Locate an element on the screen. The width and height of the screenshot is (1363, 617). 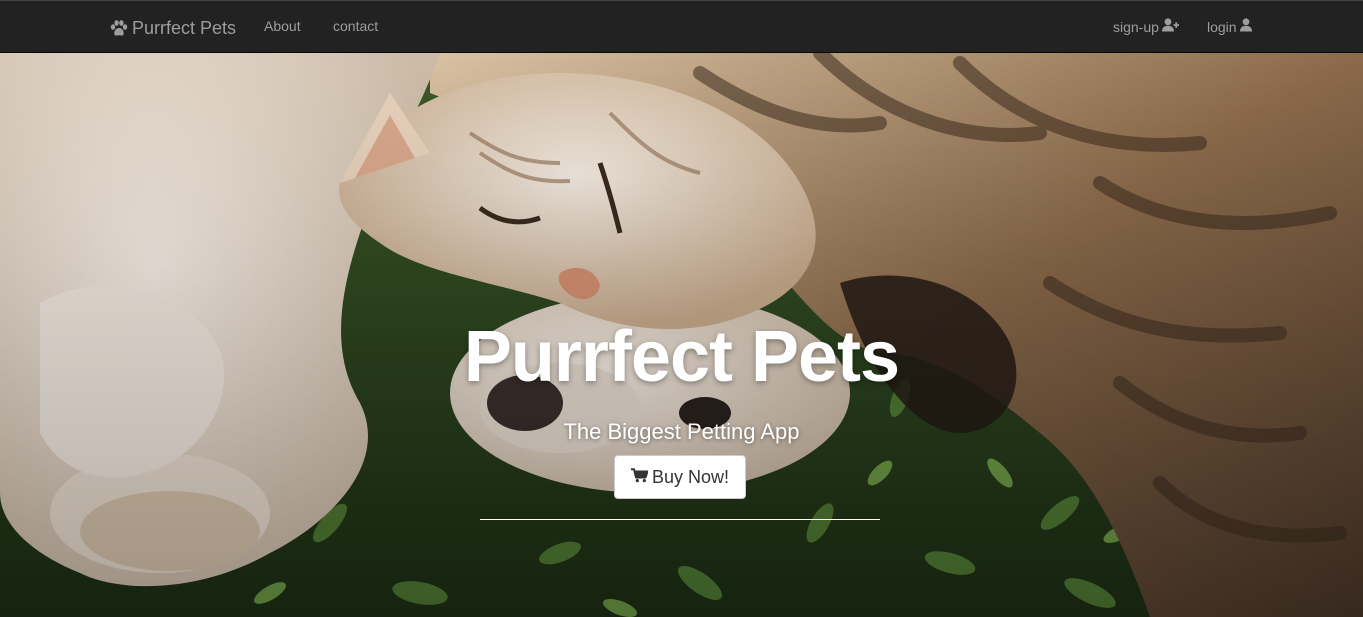
shopping-cart-icon is located at coordinates (639, 477).